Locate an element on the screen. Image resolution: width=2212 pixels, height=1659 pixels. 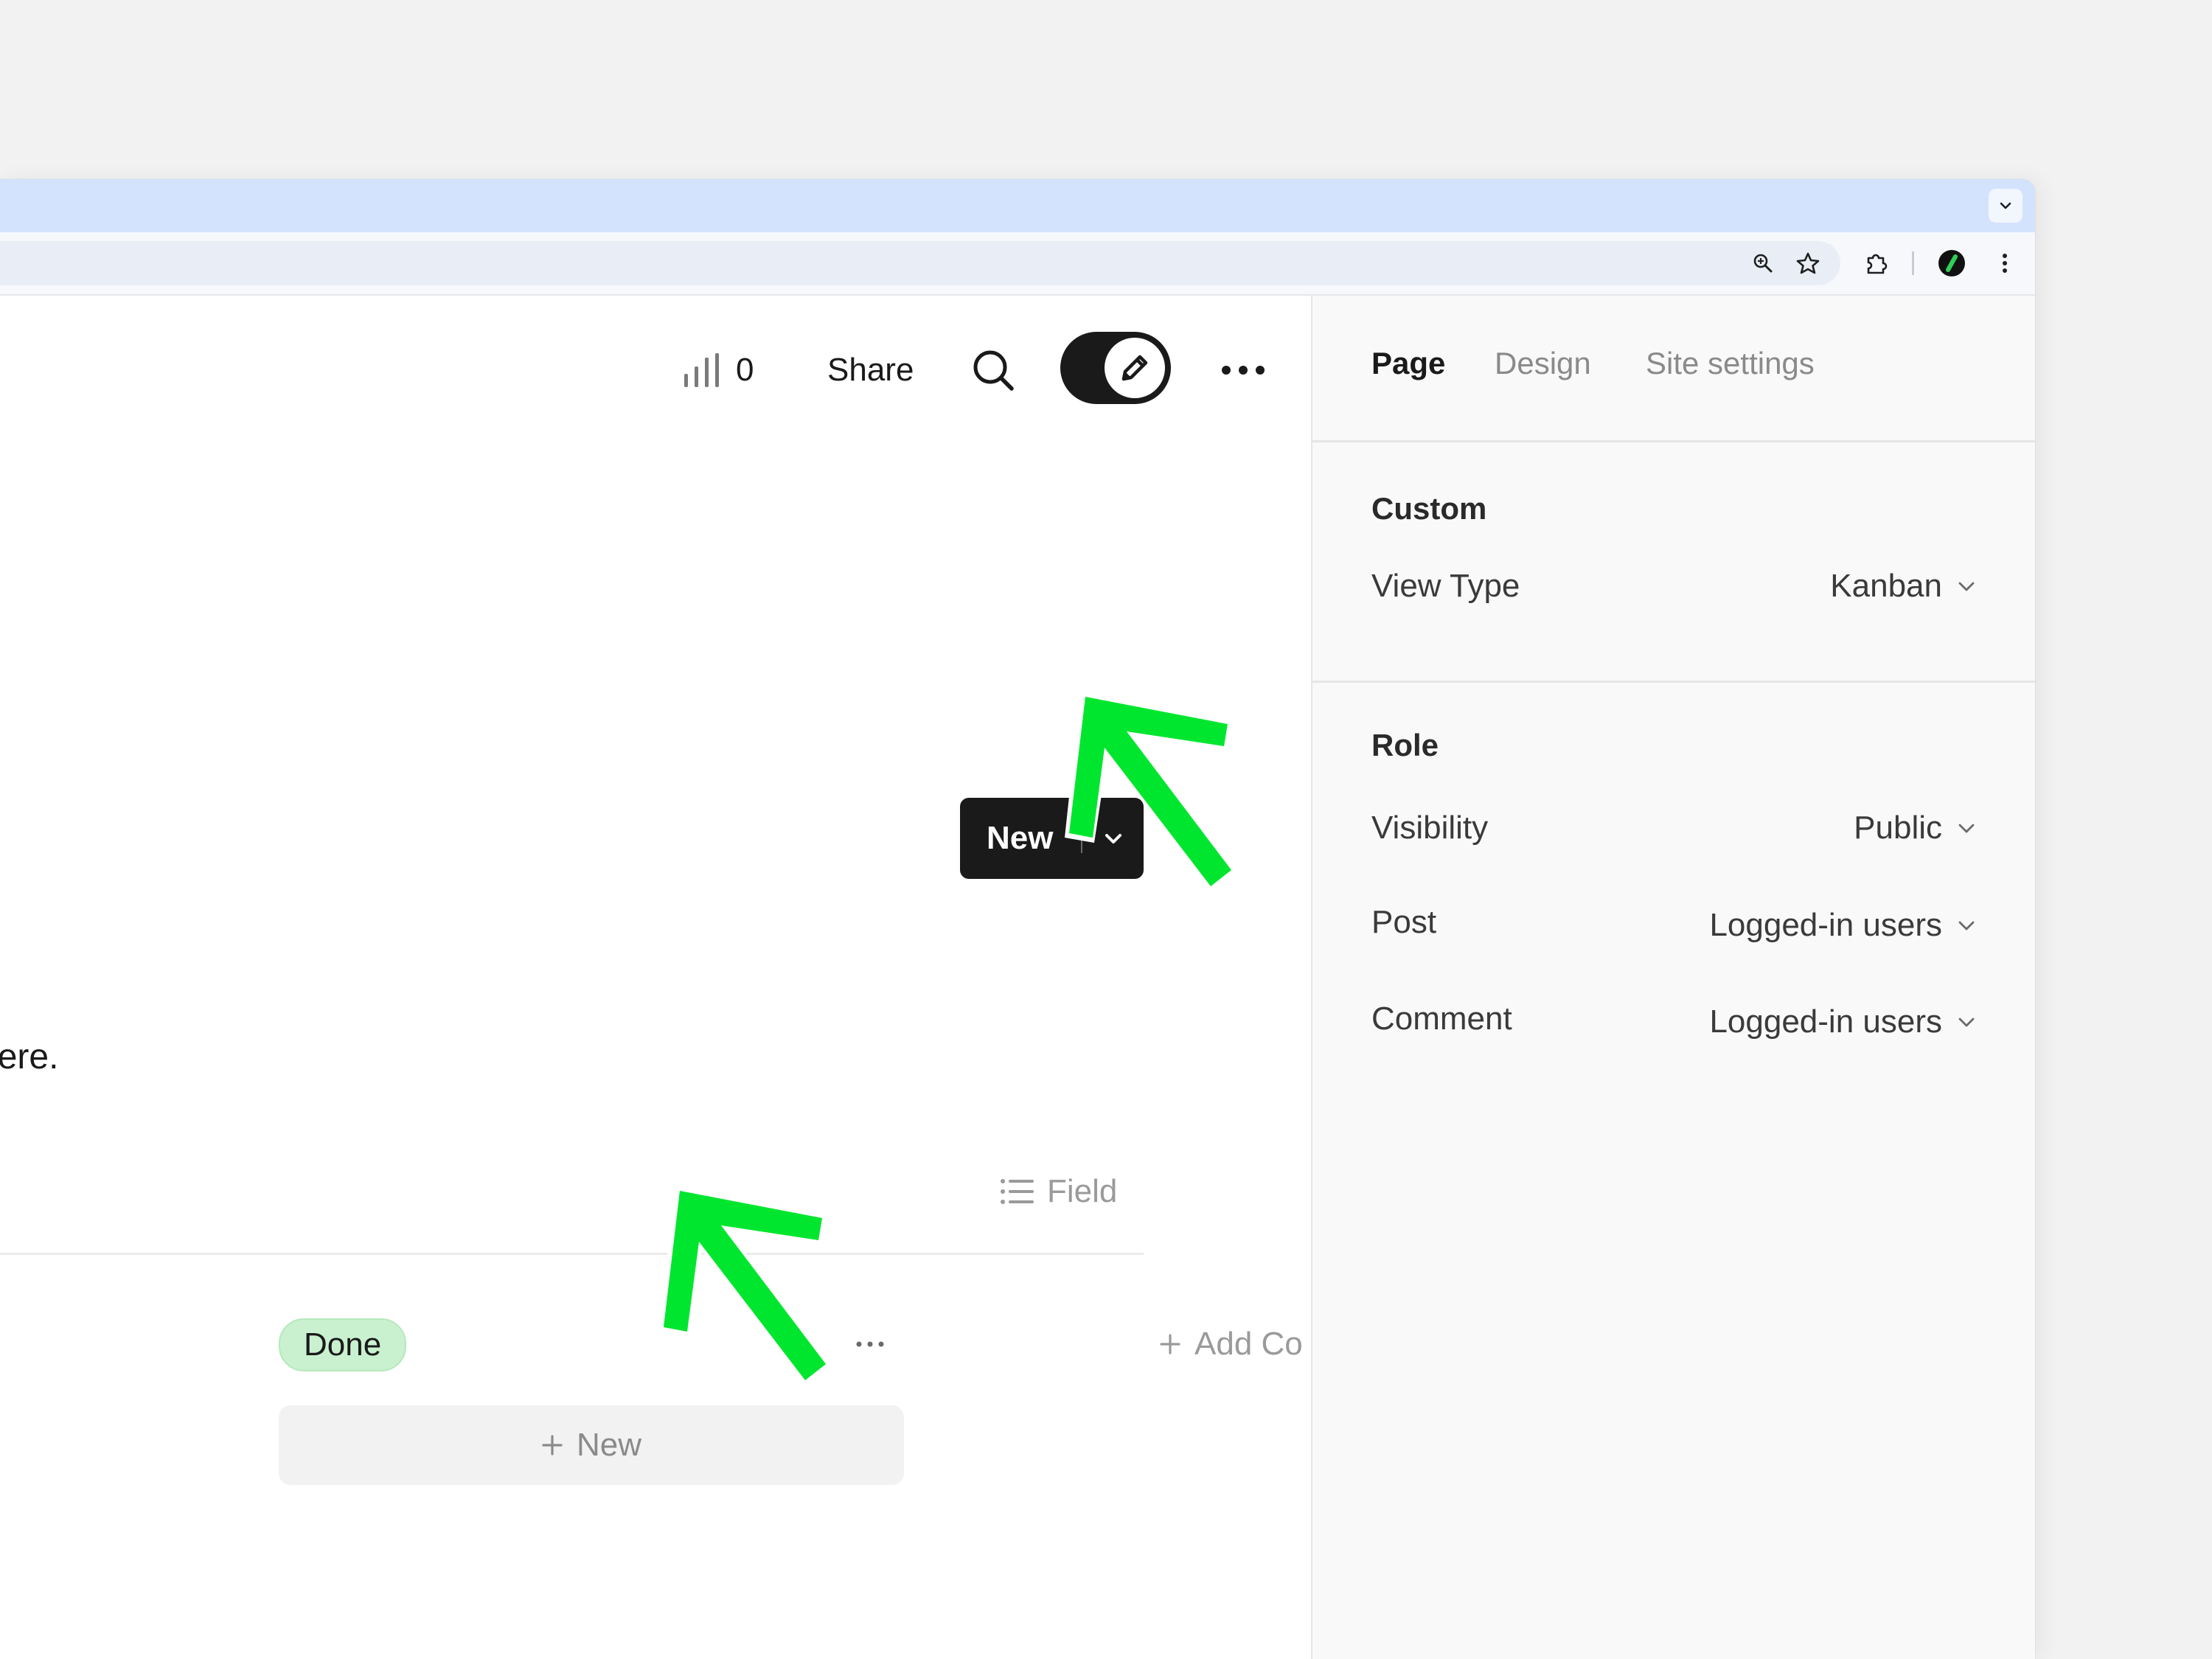
tab-design: Design is located at coordinates (1543, 363).